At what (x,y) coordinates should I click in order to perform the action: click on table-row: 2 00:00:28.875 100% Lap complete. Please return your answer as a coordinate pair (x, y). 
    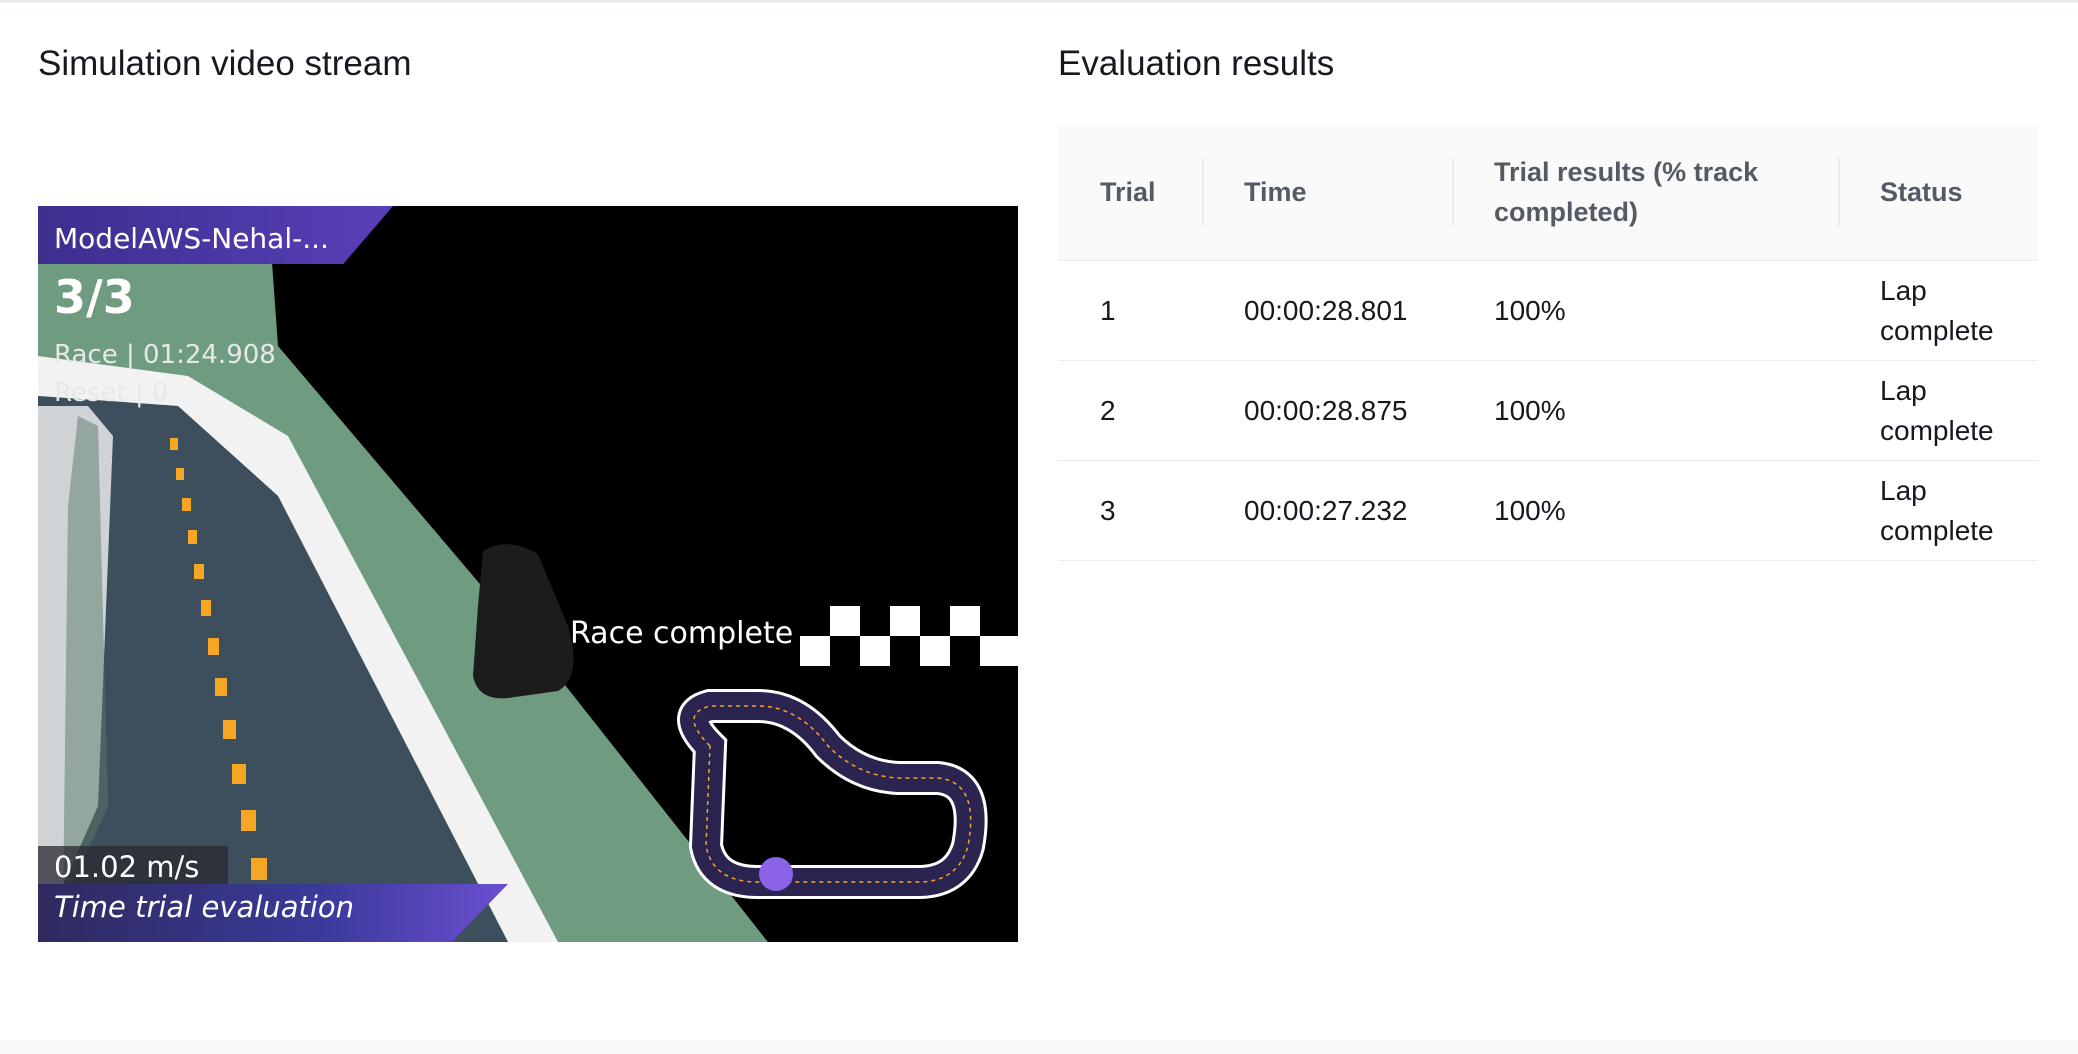
    Looking at the image, I should click on (1548, 410).